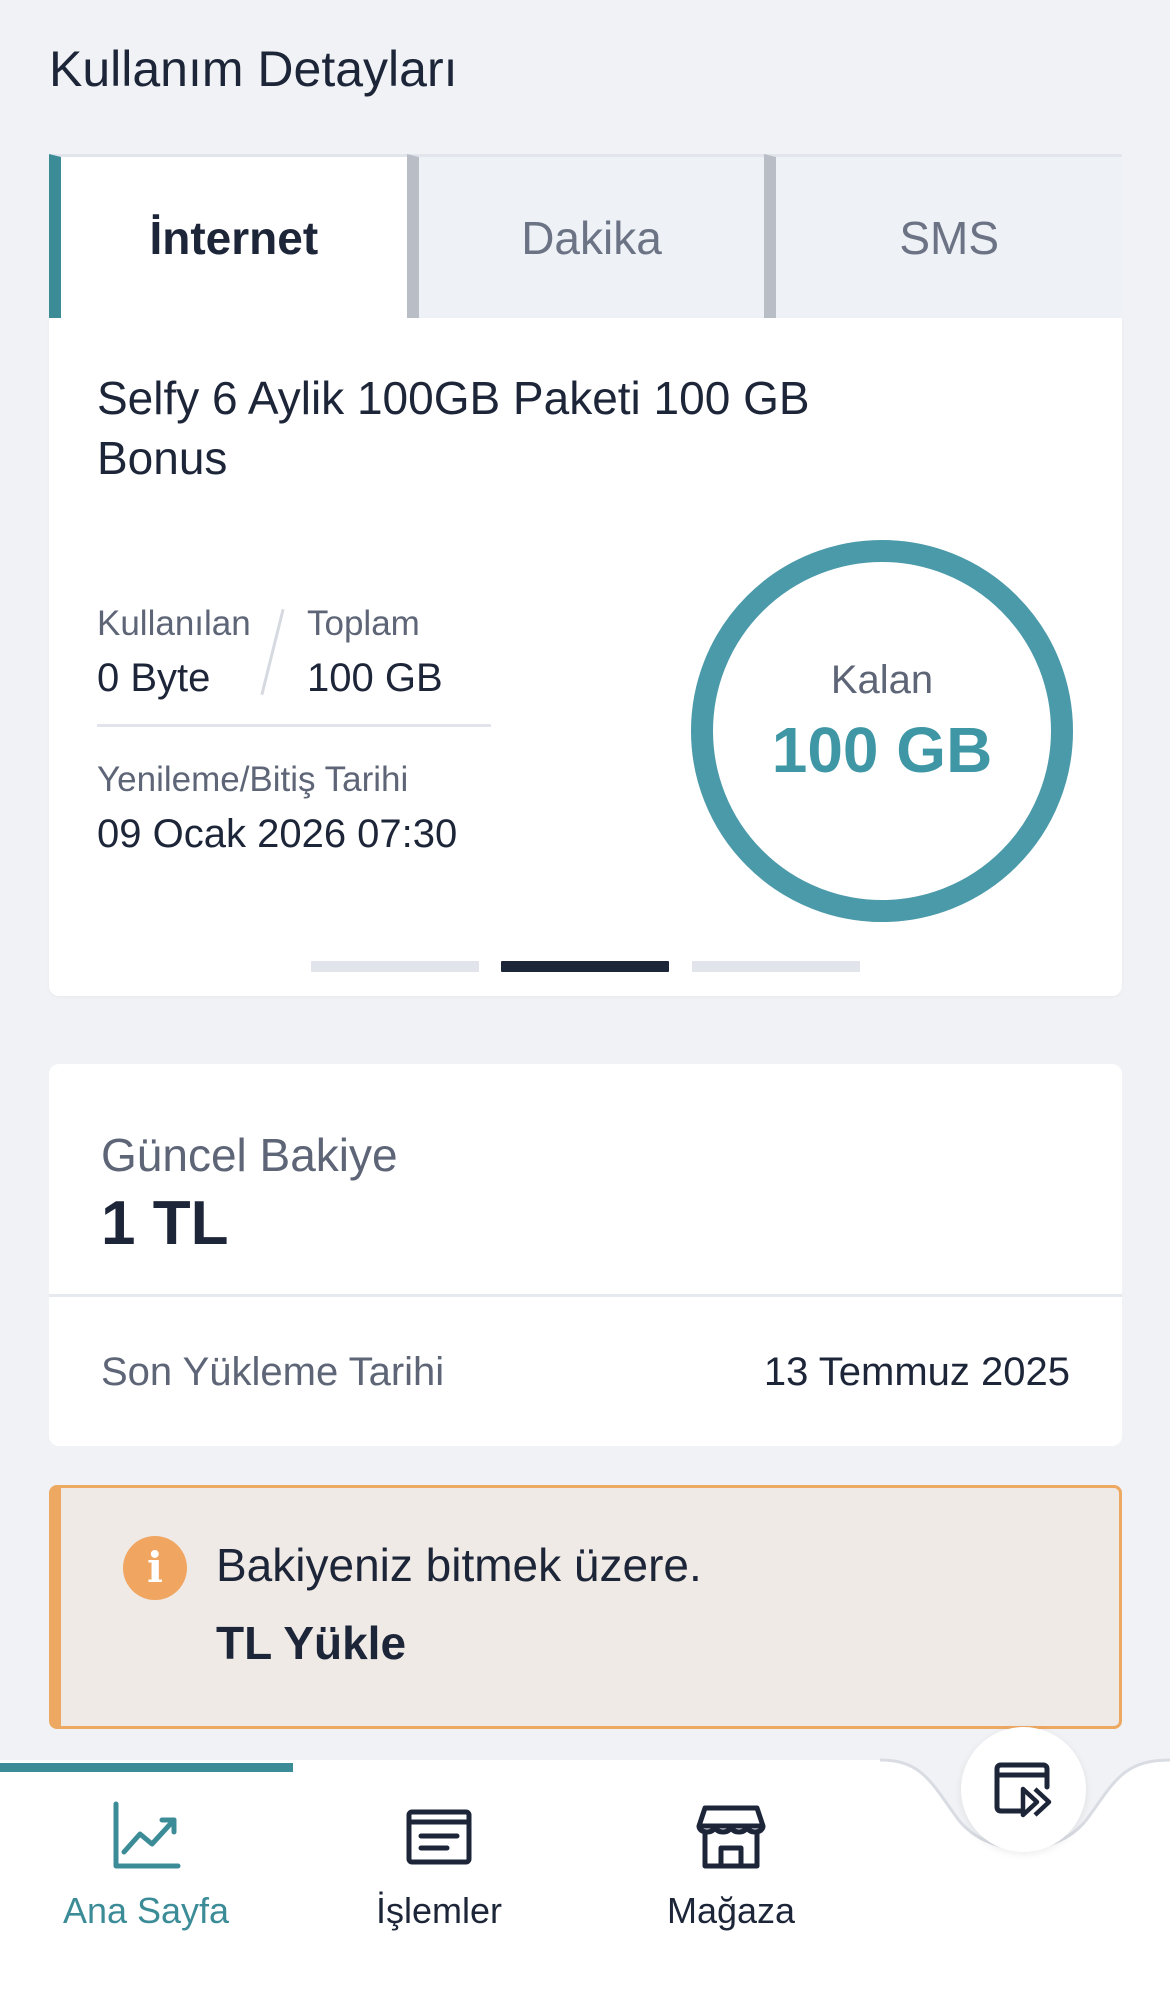 This screenshot has height=2010, width=1170. What do you see at coordinates (585, 966) in the screenshot?
I see `carousel-dot-active` at bounding box center [585, 966].